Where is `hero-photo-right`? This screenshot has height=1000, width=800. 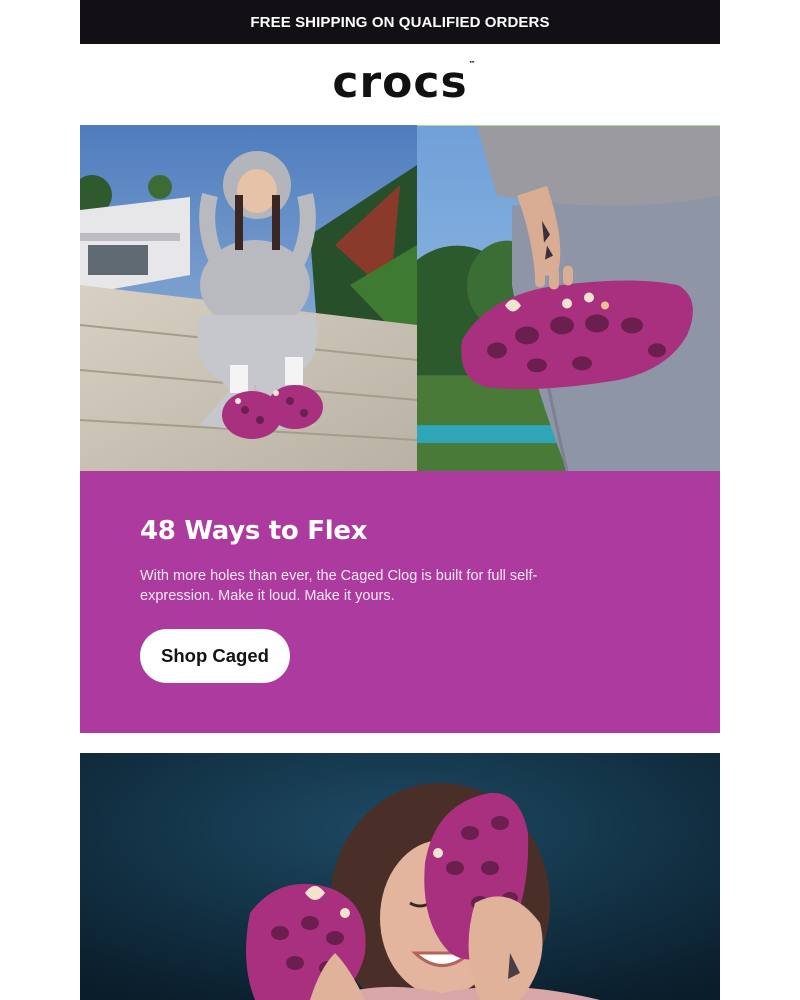 hero-photo-right is located at coordinates (568, 298).